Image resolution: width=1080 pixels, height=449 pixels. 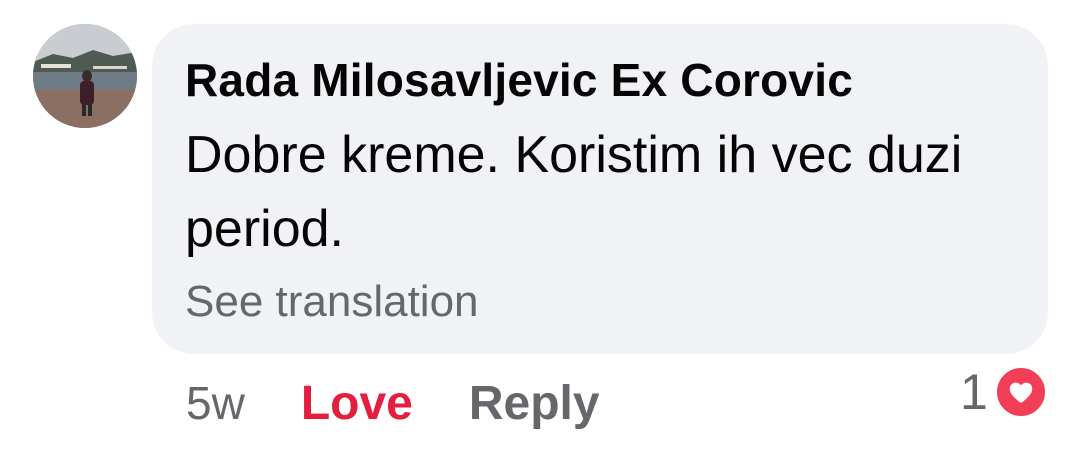 I want to click on comment-author: Rada Milosavljevic Ex Corovic, so click(x=601, y=80).